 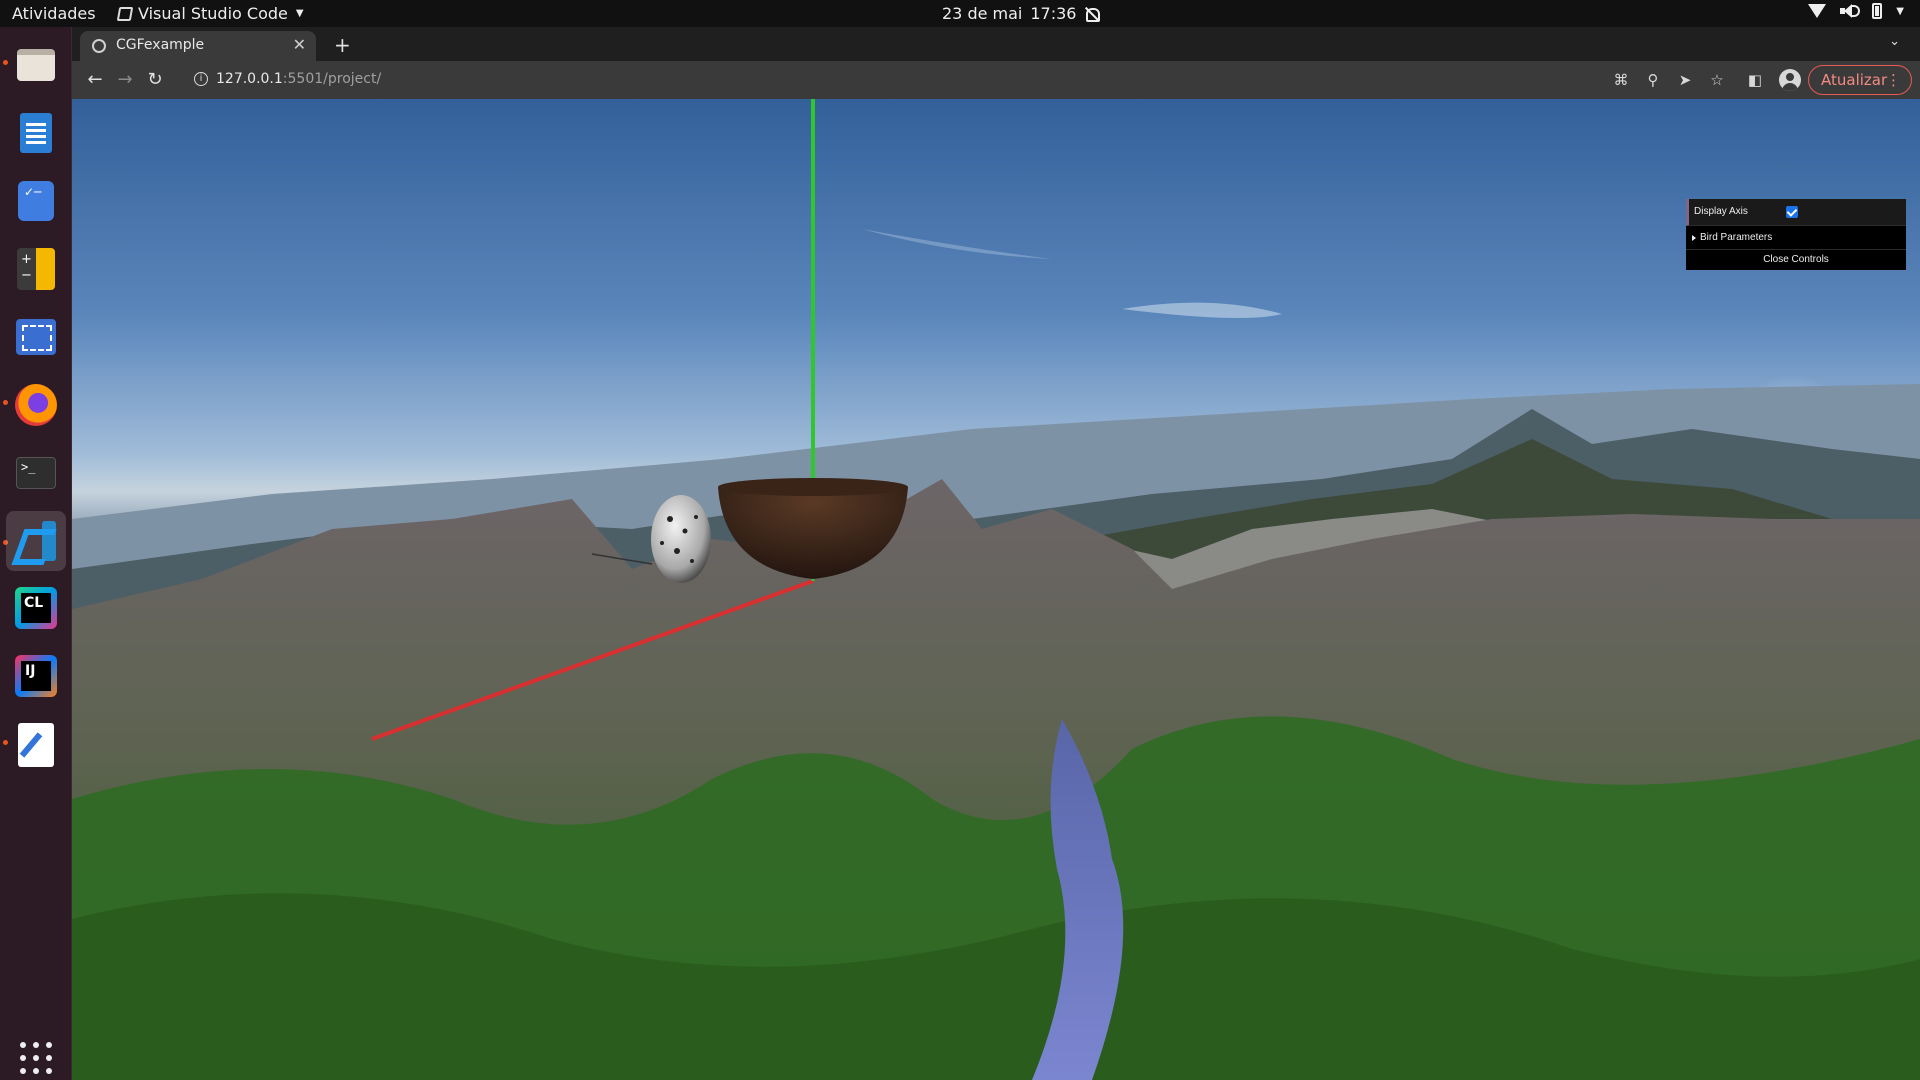 What do you see at coordinates (201, 79) in the screenshot?
I see `info-icon: i` at bounding box center [201, 79].